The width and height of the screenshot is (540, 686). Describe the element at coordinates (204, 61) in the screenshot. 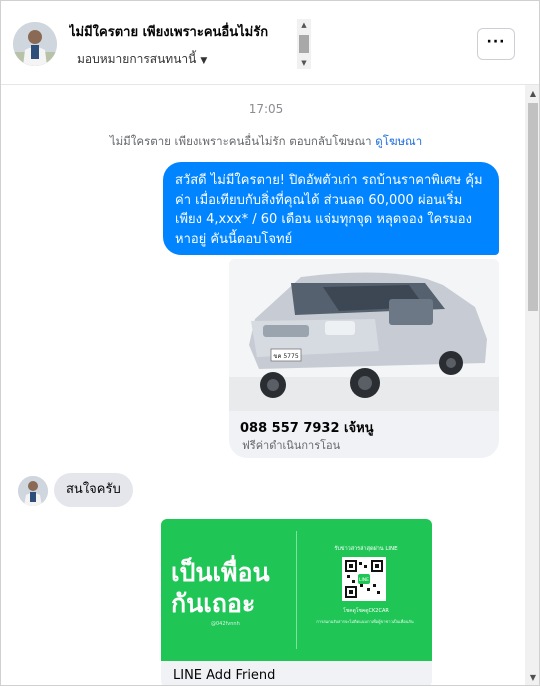

I see `caret-down-icon: ▼` at that location.